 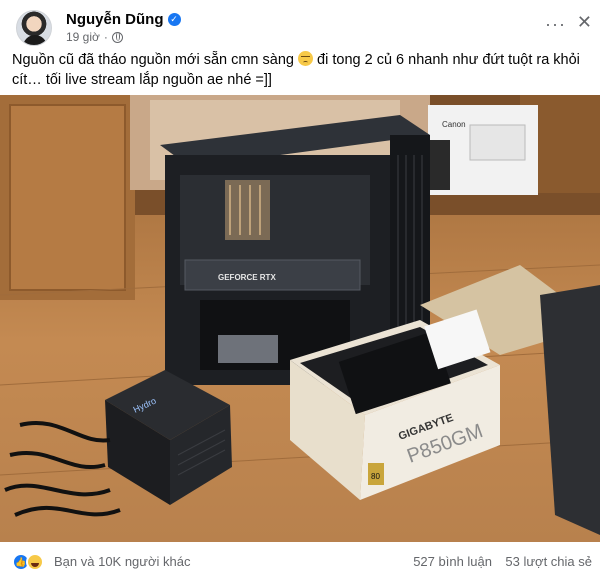 I want to click on post-time: 19 giờ, so click(x=83, y=37).